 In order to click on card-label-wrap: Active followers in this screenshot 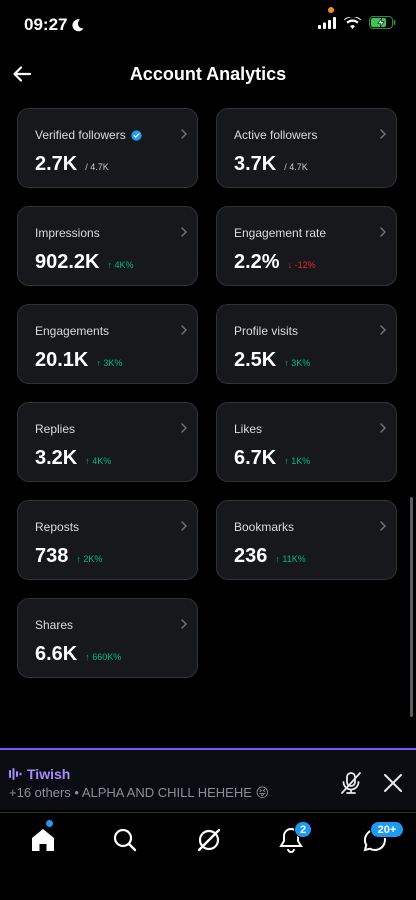, I will do `click(275, 135)`.